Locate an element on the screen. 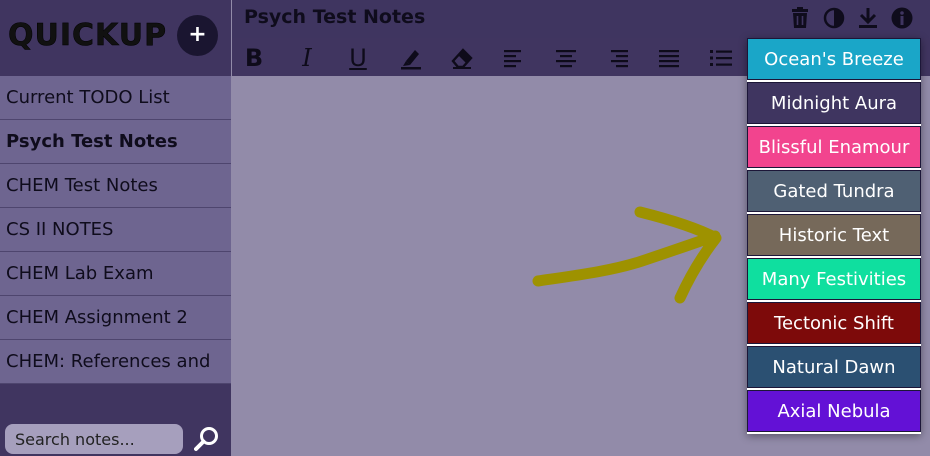  document-title: Psych Test Notes is located at coordinates (335, 17).